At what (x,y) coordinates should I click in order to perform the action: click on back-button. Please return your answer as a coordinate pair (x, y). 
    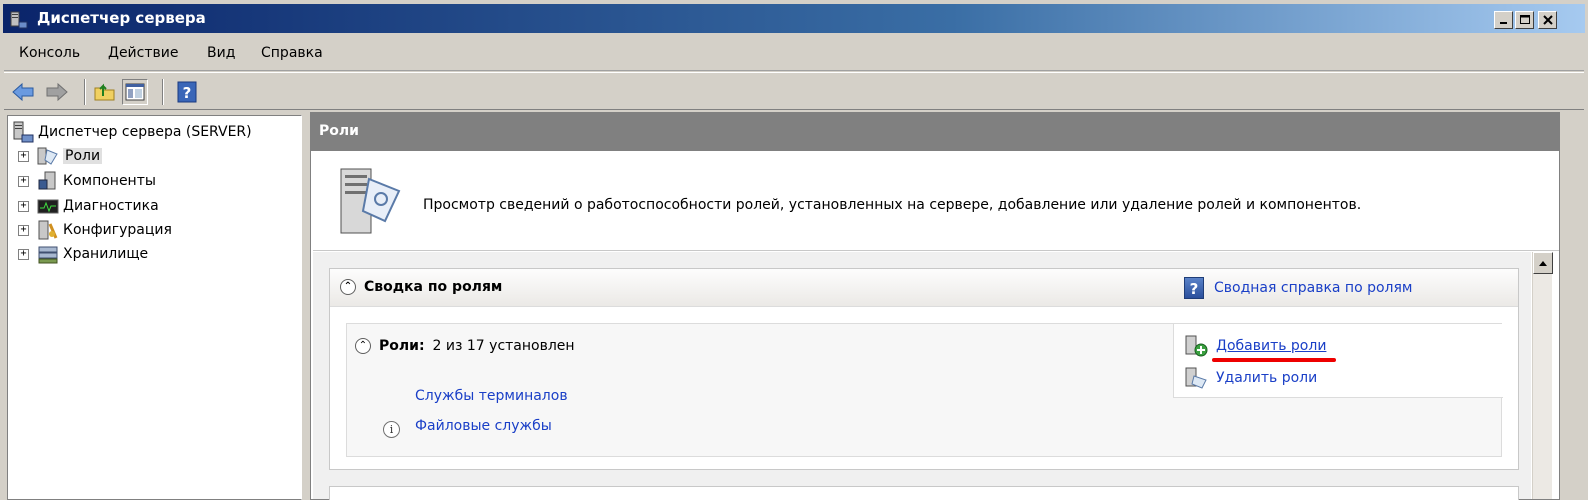
    Looking at the image, I should click on (23, 92).